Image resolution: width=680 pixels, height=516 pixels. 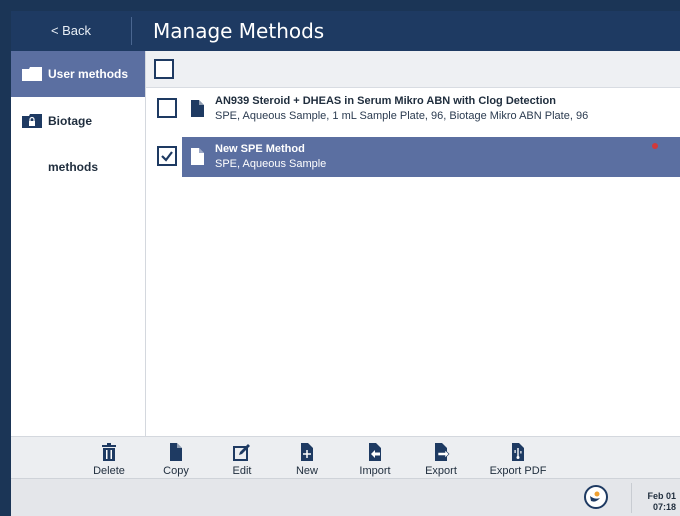 I want to click on delete-button: Delete, so click(x=109, y=458).